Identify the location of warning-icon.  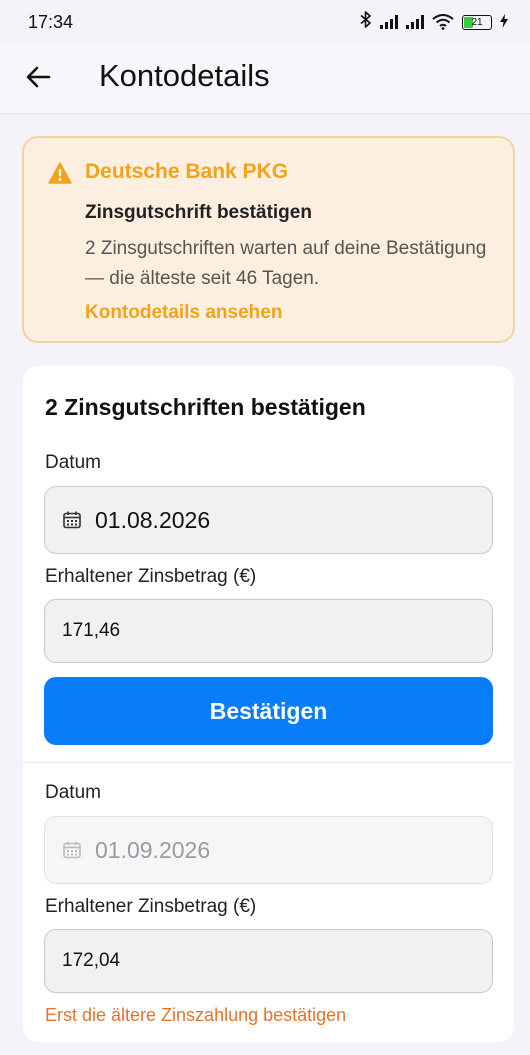
(60, 173).